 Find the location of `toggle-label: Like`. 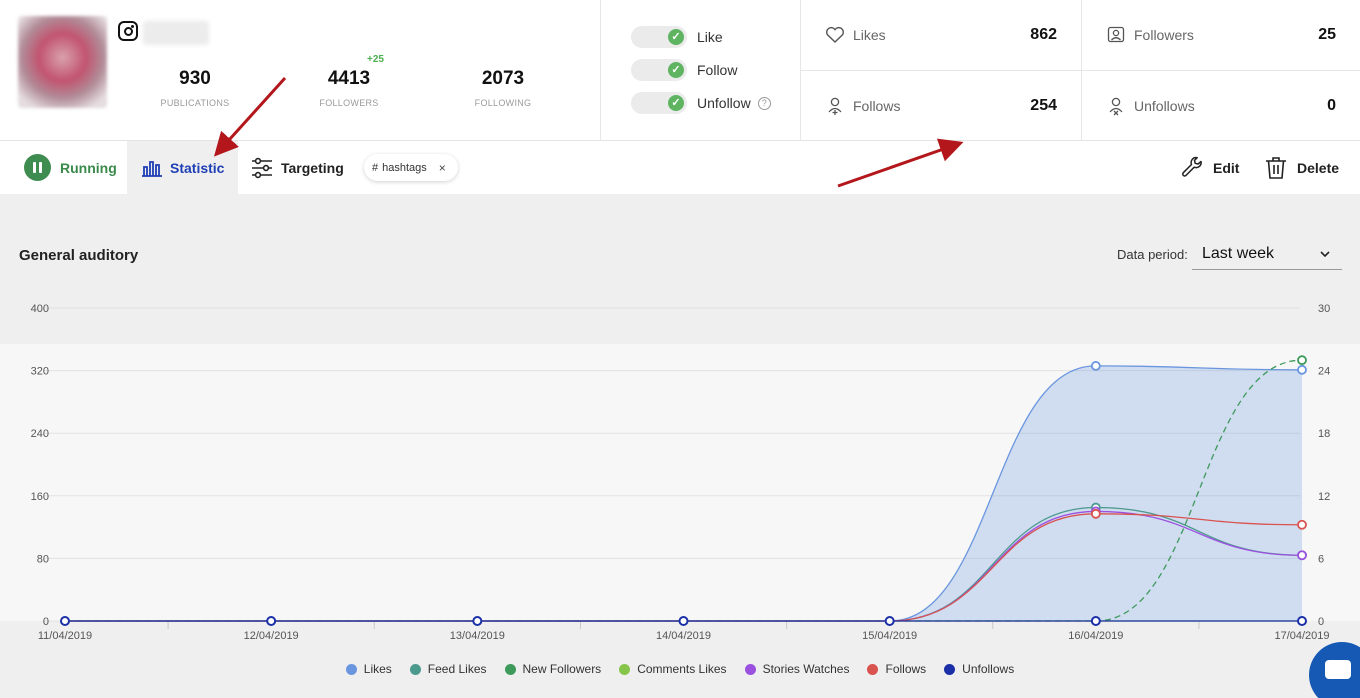

toggle-label: Like is located at coordinates (710, 37).